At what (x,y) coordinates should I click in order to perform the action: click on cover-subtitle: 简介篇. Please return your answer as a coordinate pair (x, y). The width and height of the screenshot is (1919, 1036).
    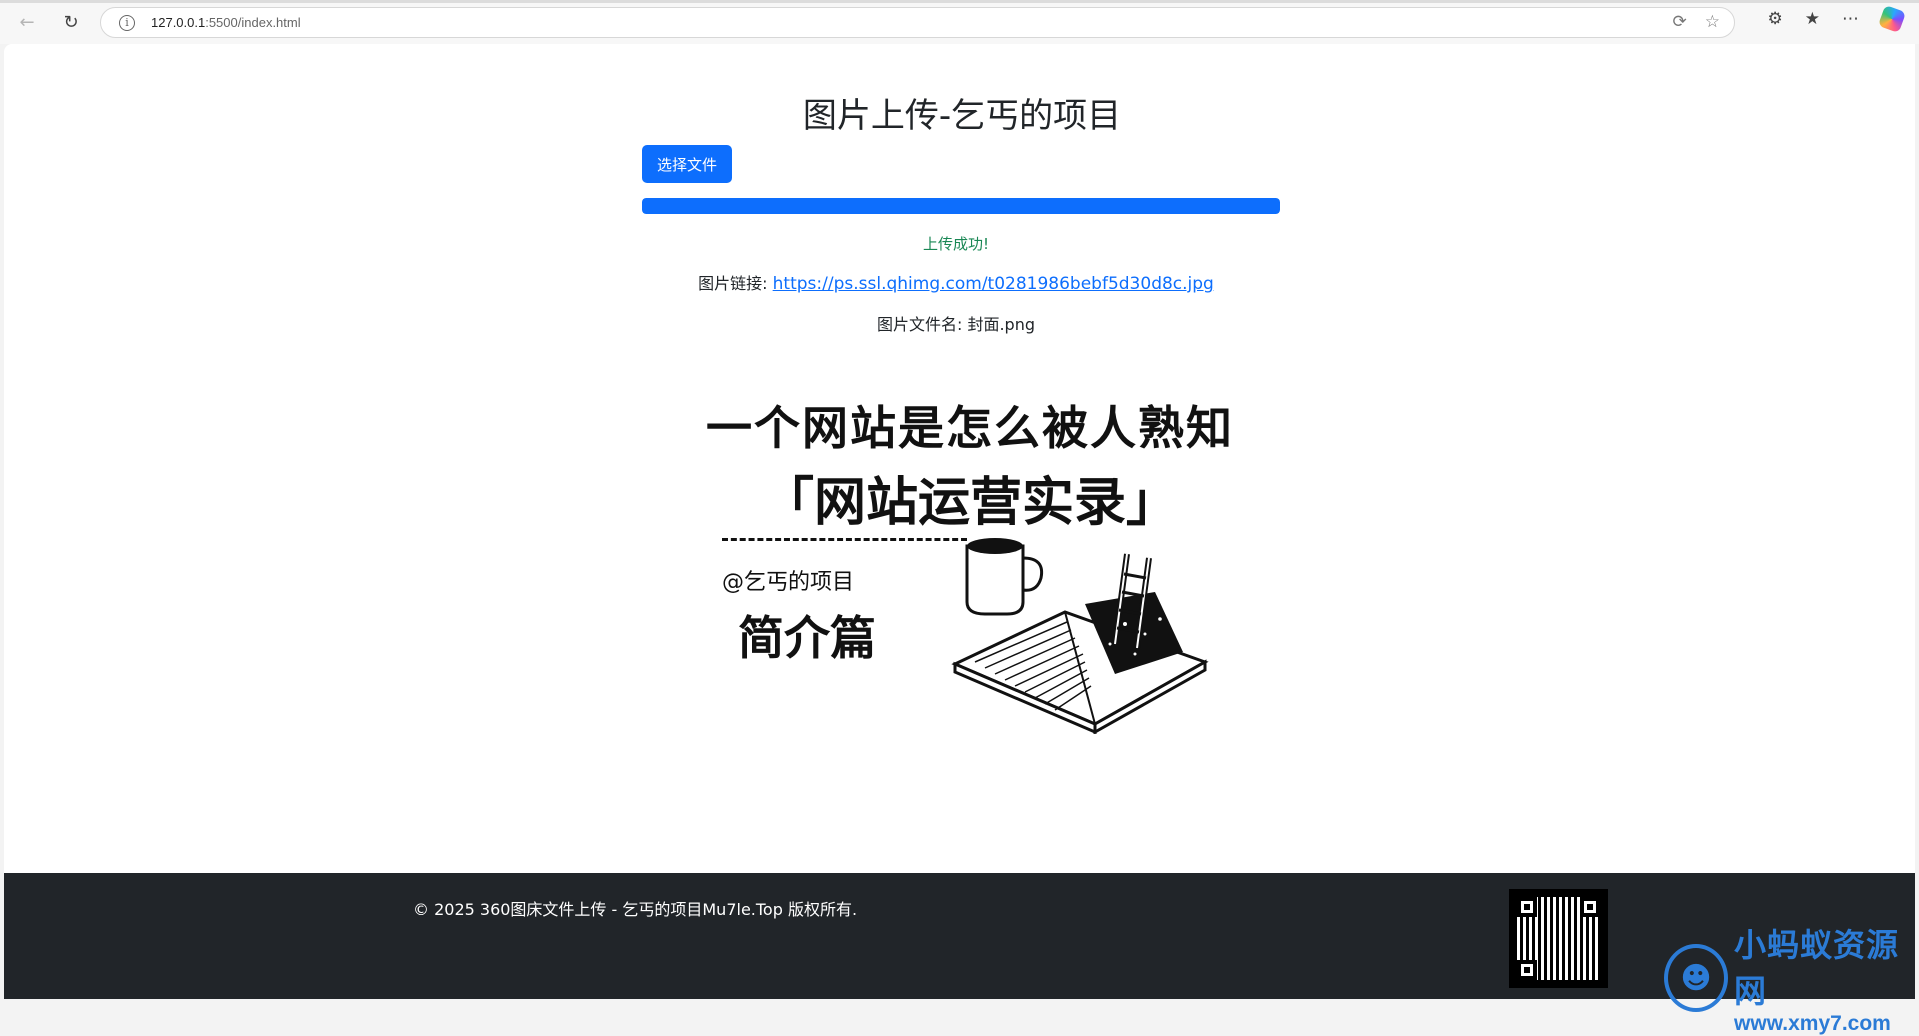
    Looking at the image, I should click on (807, 638).